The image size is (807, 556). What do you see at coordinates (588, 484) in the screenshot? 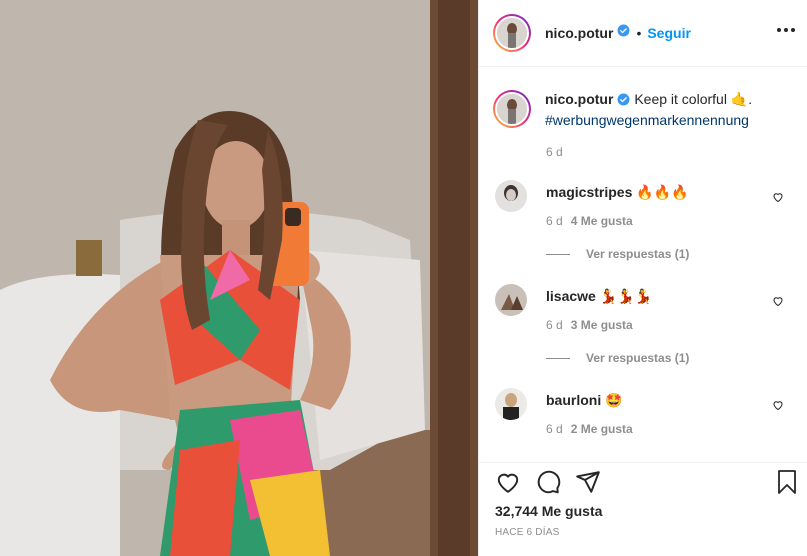
I see `share-icon` at bounding box center [588, 484].